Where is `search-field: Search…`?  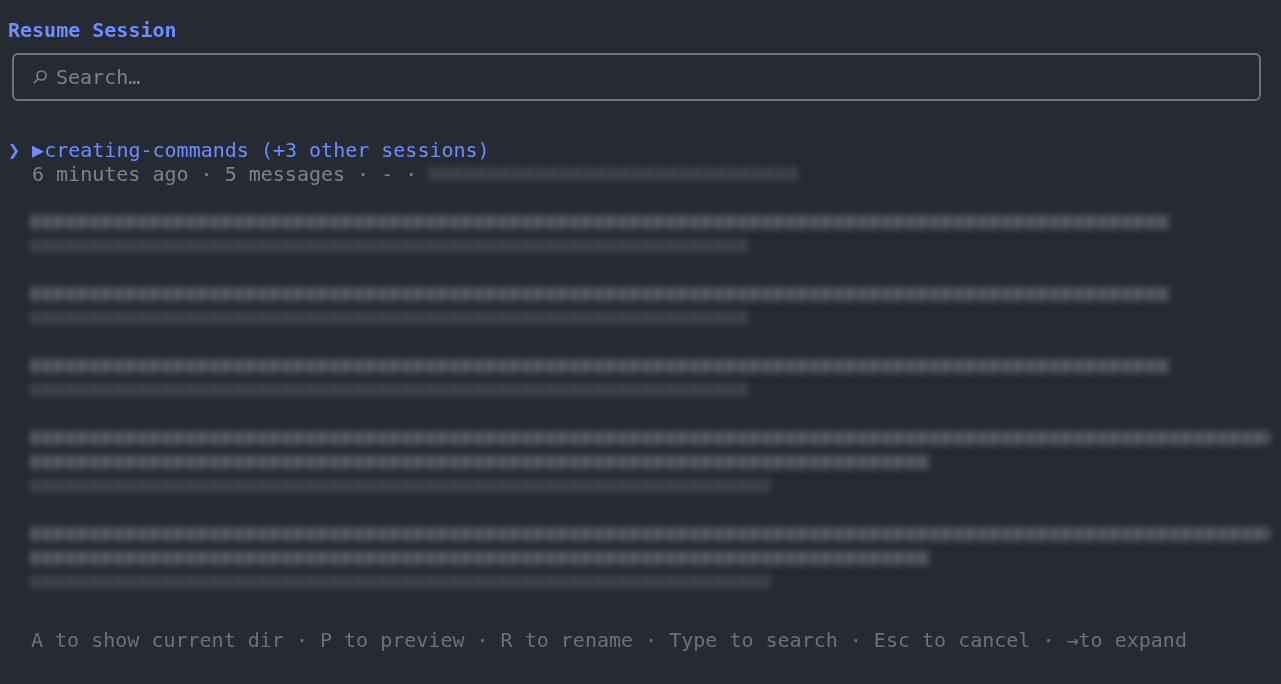 search-field: Search… is located at coordinates (636, 77).